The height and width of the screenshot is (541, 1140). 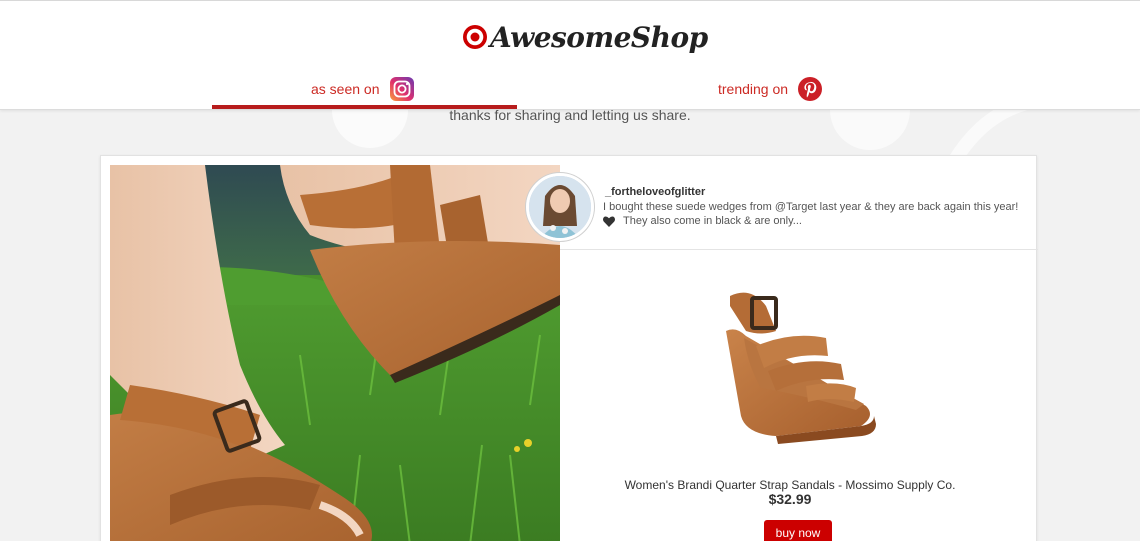 What do you see at coordinates (753, 89) in the screenshot?
I see `tab-pinterest-label: trending on` at bounding box center [753, 89].